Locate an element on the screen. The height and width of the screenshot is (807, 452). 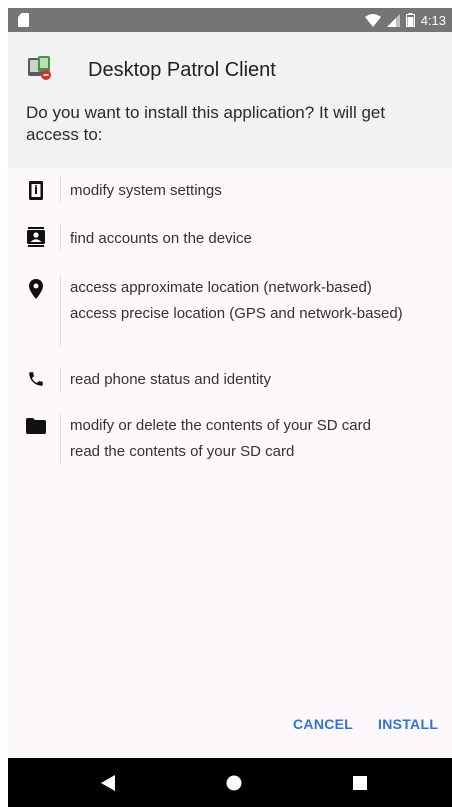
permission-text: modify system settings is located at coordinates (146, 190).